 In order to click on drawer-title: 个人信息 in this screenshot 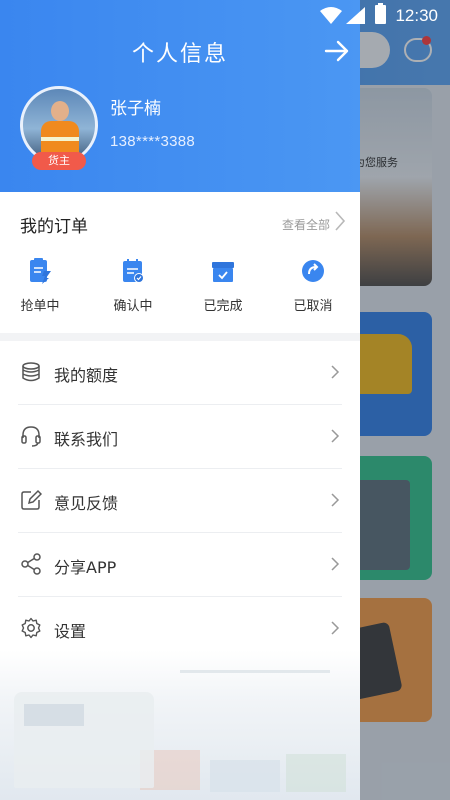, I will do `click(179, 54)`.